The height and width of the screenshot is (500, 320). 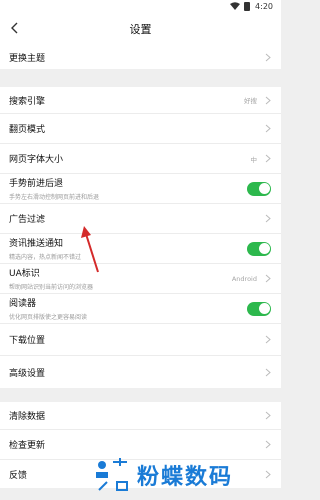 I want to click on change-theme-label: 更换主题, so click(x=27, y=58).